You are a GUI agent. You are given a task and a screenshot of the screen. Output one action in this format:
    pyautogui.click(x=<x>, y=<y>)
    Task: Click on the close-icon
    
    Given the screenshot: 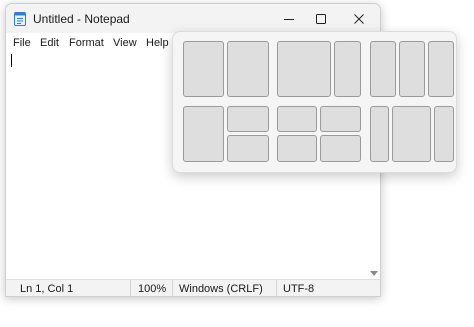 What is the action you would take?
    pyautogui.click(x=358, y=18)
    